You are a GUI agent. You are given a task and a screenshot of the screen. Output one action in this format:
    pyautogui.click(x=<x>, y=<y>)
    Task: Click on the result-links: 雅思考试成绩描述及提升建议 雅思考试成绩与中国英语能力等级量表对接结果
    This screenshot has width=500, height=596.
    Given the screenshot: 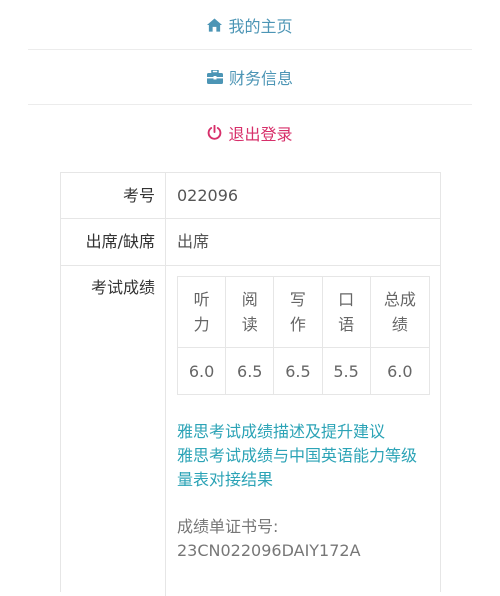 What is the action you would take?
    pyautogui.click(x=299, y=456)
    